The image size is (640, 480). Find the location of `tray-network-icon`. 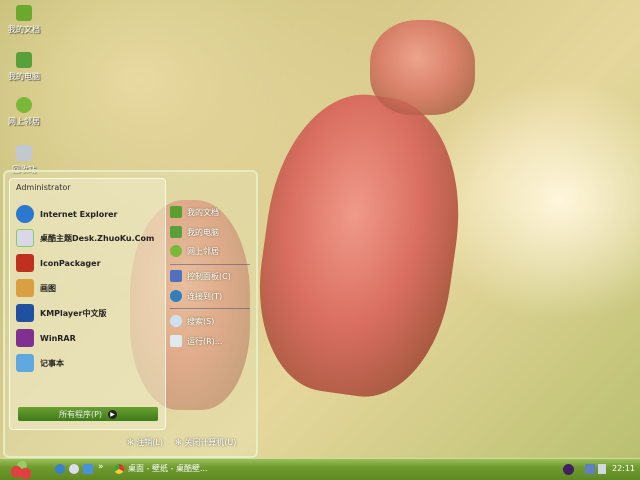

tray-network-icon is located at coordinates (590, 469).